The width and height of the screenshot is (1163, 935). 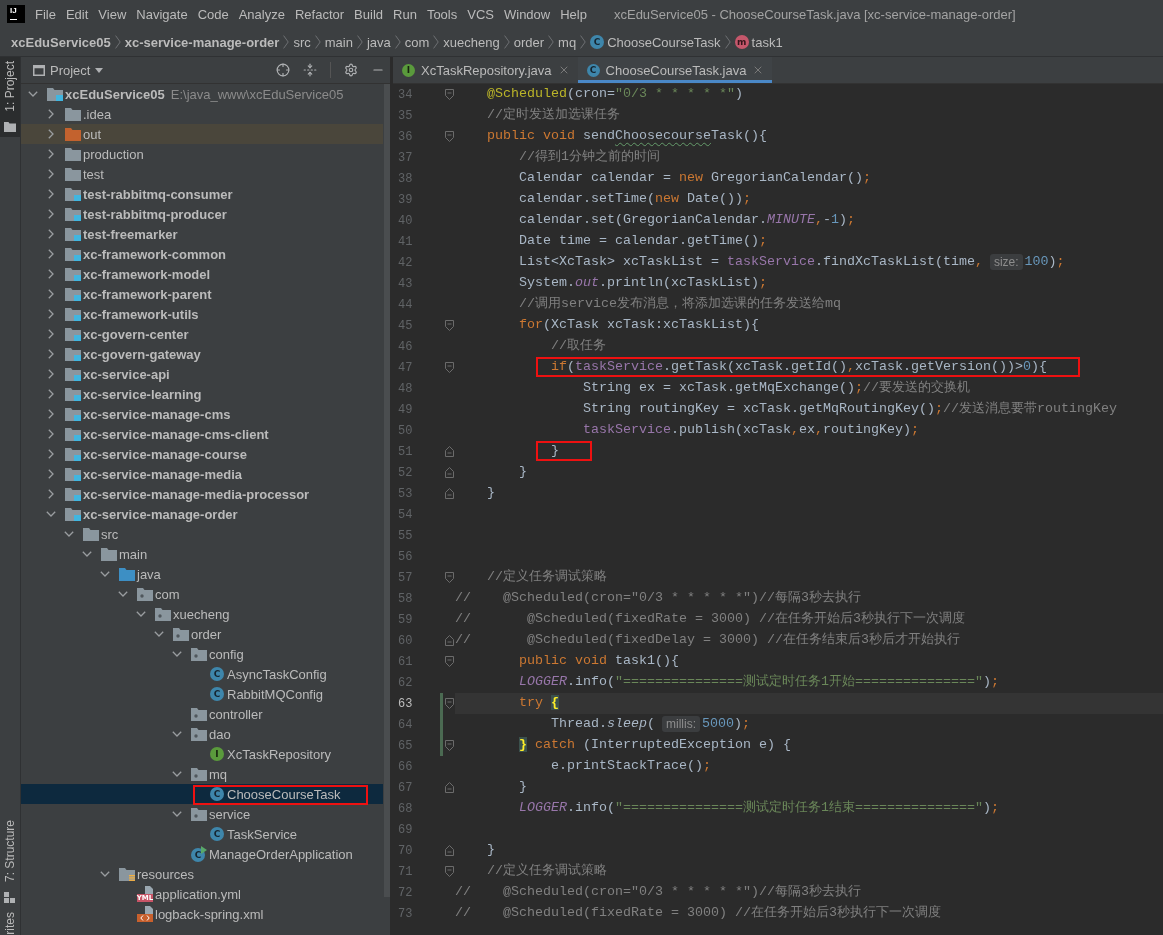 I want to click on breadcrumb-item: C ChooseCourseTask, so click(x=655, y=42).